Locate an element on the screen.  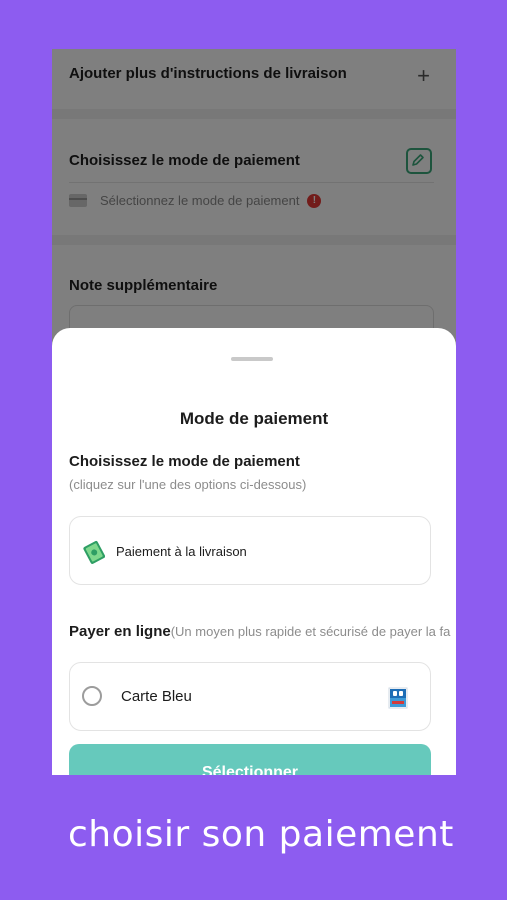
drag-handle is located at coordinates (252, 359).